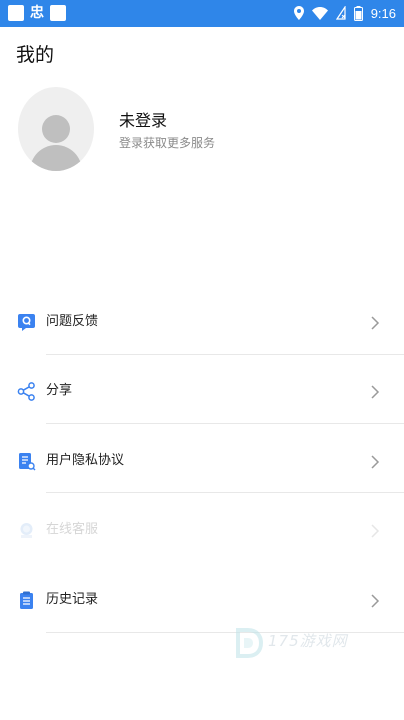 Image resolution: width=404 pixels, height=720 pixels. What do you see at coordinates (26, 600) in the screenshot?
I see `history-icon` at bounding box center [26, 600].